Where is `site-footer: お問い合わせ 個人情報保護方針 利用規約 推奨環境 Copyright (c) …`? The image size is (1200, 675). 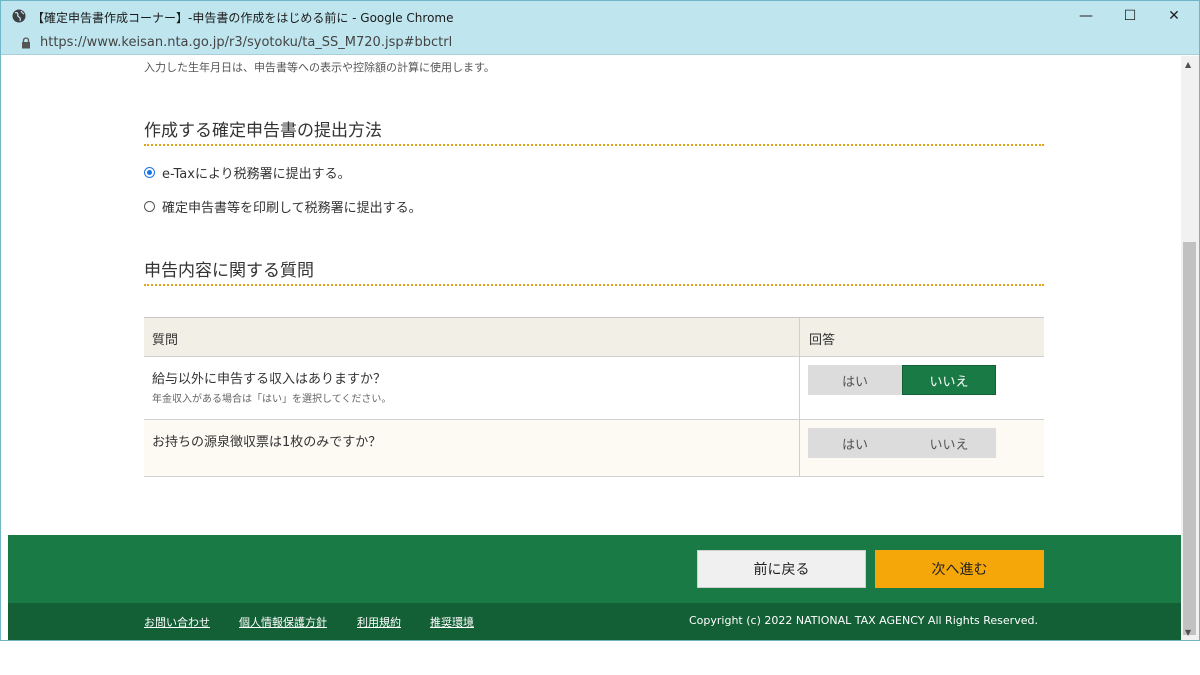
site-footer: お問い合わせ 個人情報保護方針 利用規約 推奨環境 Copyright (c) … is located at coordinates (594, 621).